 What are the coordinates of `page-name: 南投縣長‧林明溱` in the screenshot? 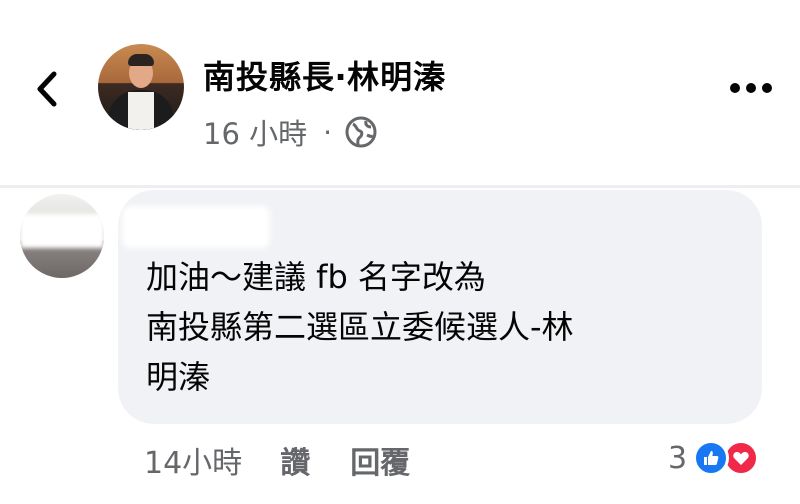 It's located at (324, 75).